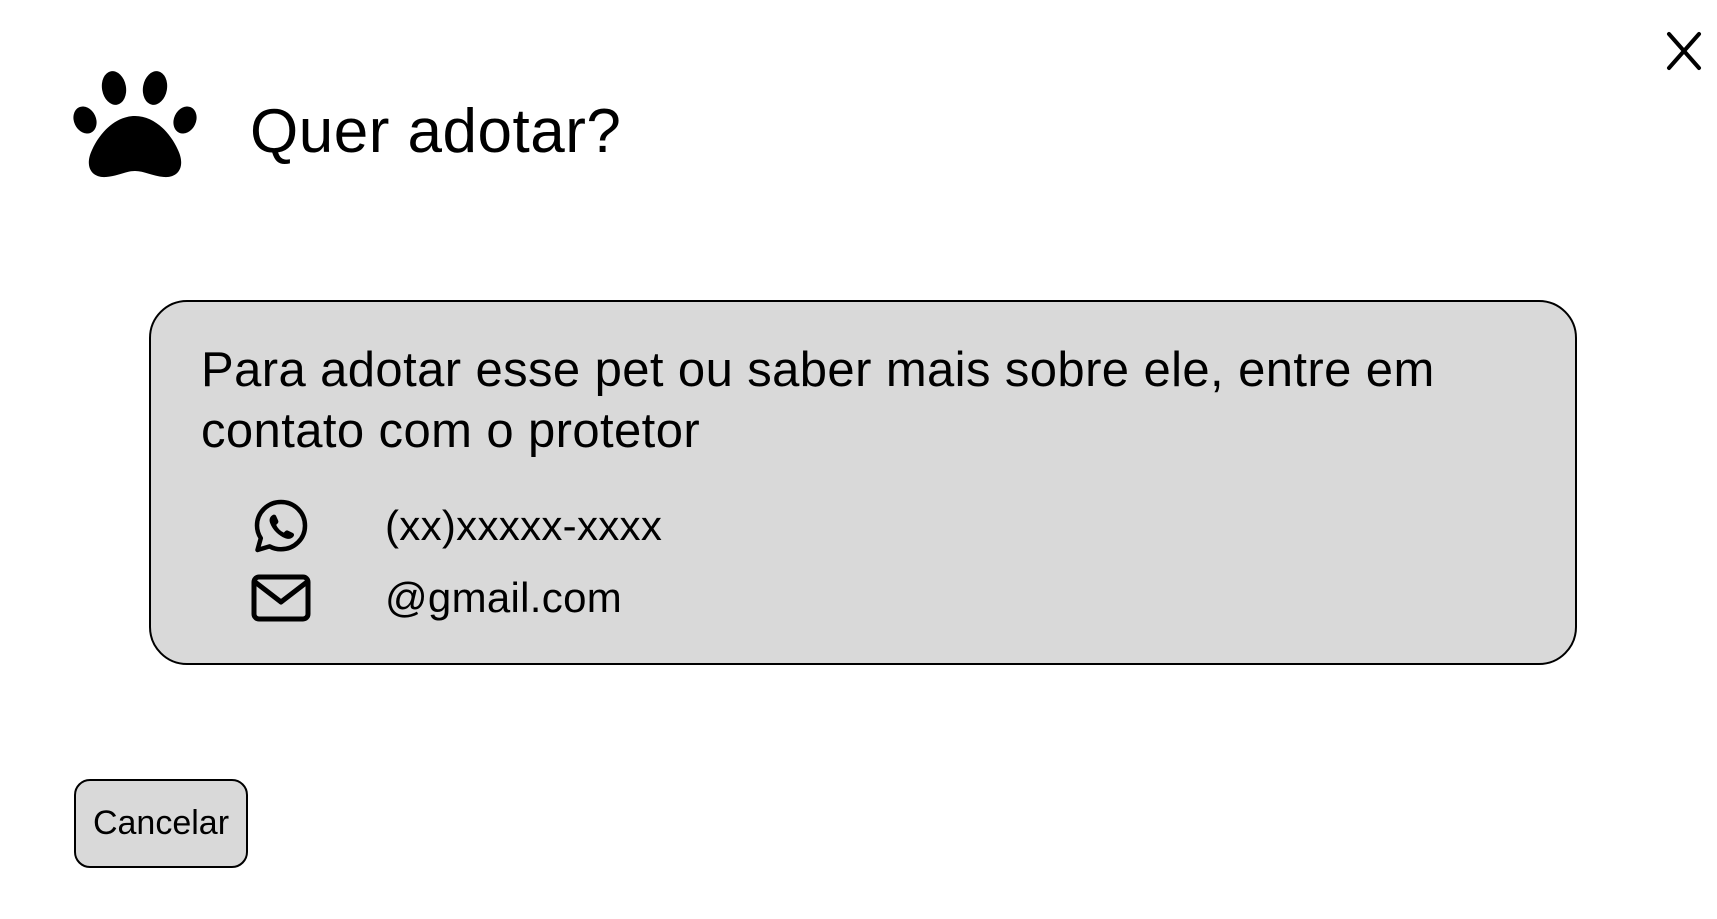 The height and width of the screenshot is (919, 1717). I want to click on cancel-button: Cancelar, so click(161, 823).